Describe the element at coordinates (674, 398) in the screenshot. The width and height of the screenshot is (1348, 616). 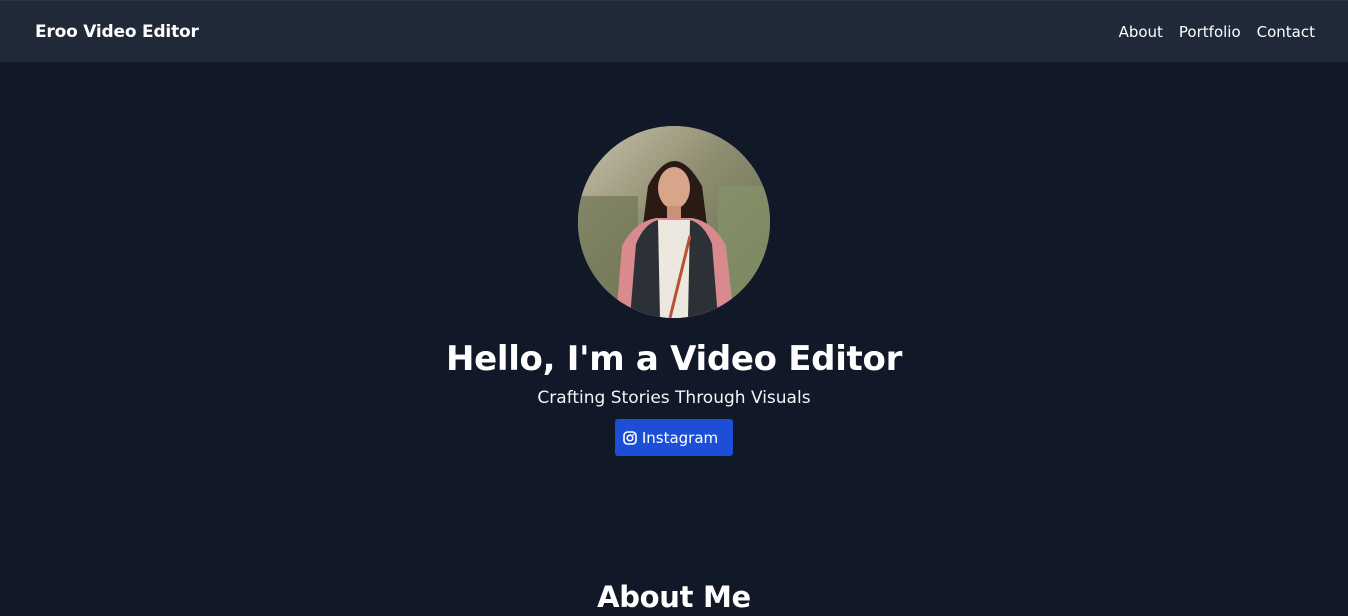
I see `hero-subtitle: Crafting Stories Through Visuals` at that location.